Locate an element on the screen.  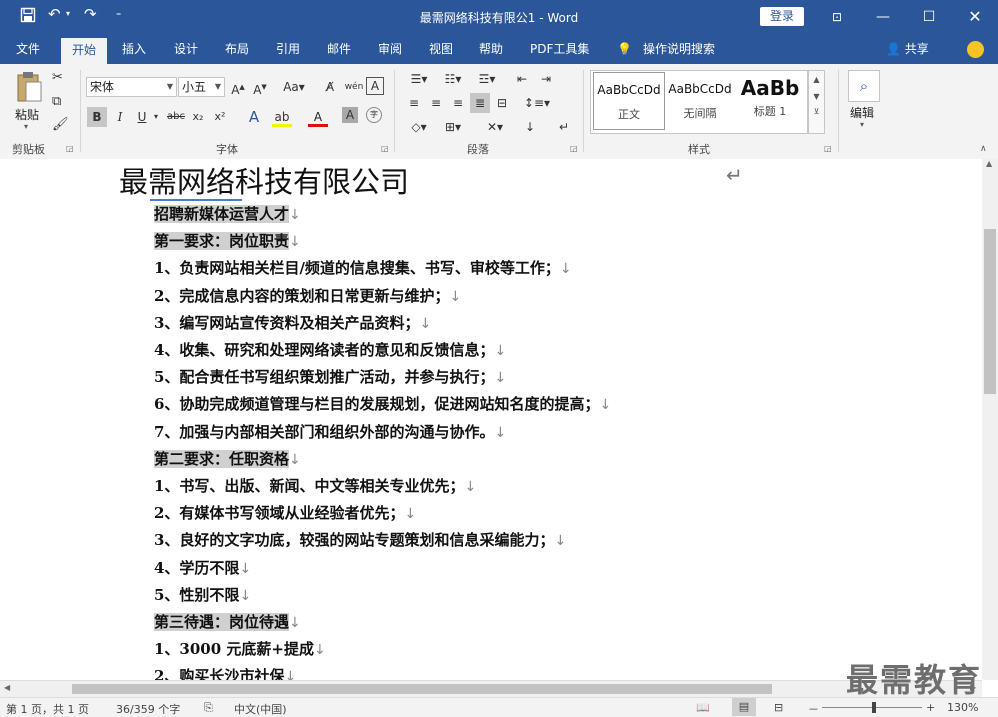
print-layout-icon: ▤ is located at coordinates (744, 707).